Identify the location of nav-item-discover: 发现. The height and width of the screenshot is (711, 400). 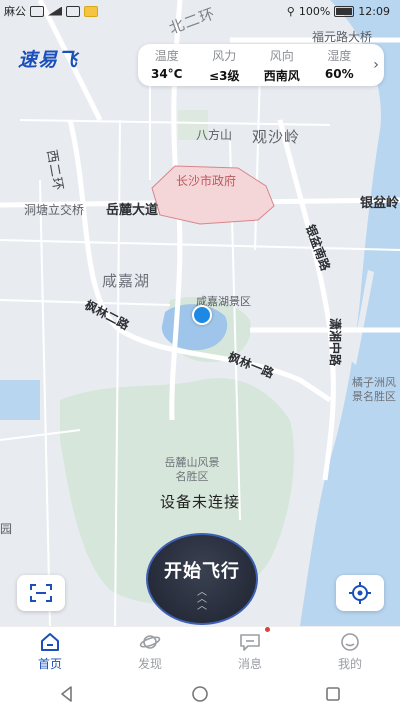
(150, 652).